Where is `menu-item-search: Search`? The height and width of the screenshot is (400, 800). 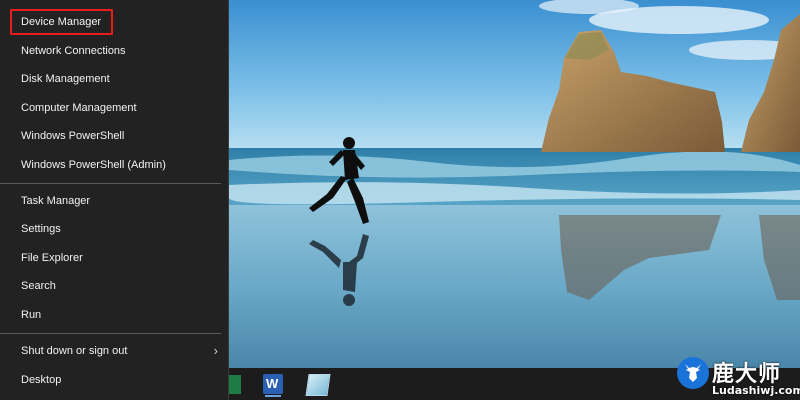
menu-item-search: Search is located at coordinates (114, 286).